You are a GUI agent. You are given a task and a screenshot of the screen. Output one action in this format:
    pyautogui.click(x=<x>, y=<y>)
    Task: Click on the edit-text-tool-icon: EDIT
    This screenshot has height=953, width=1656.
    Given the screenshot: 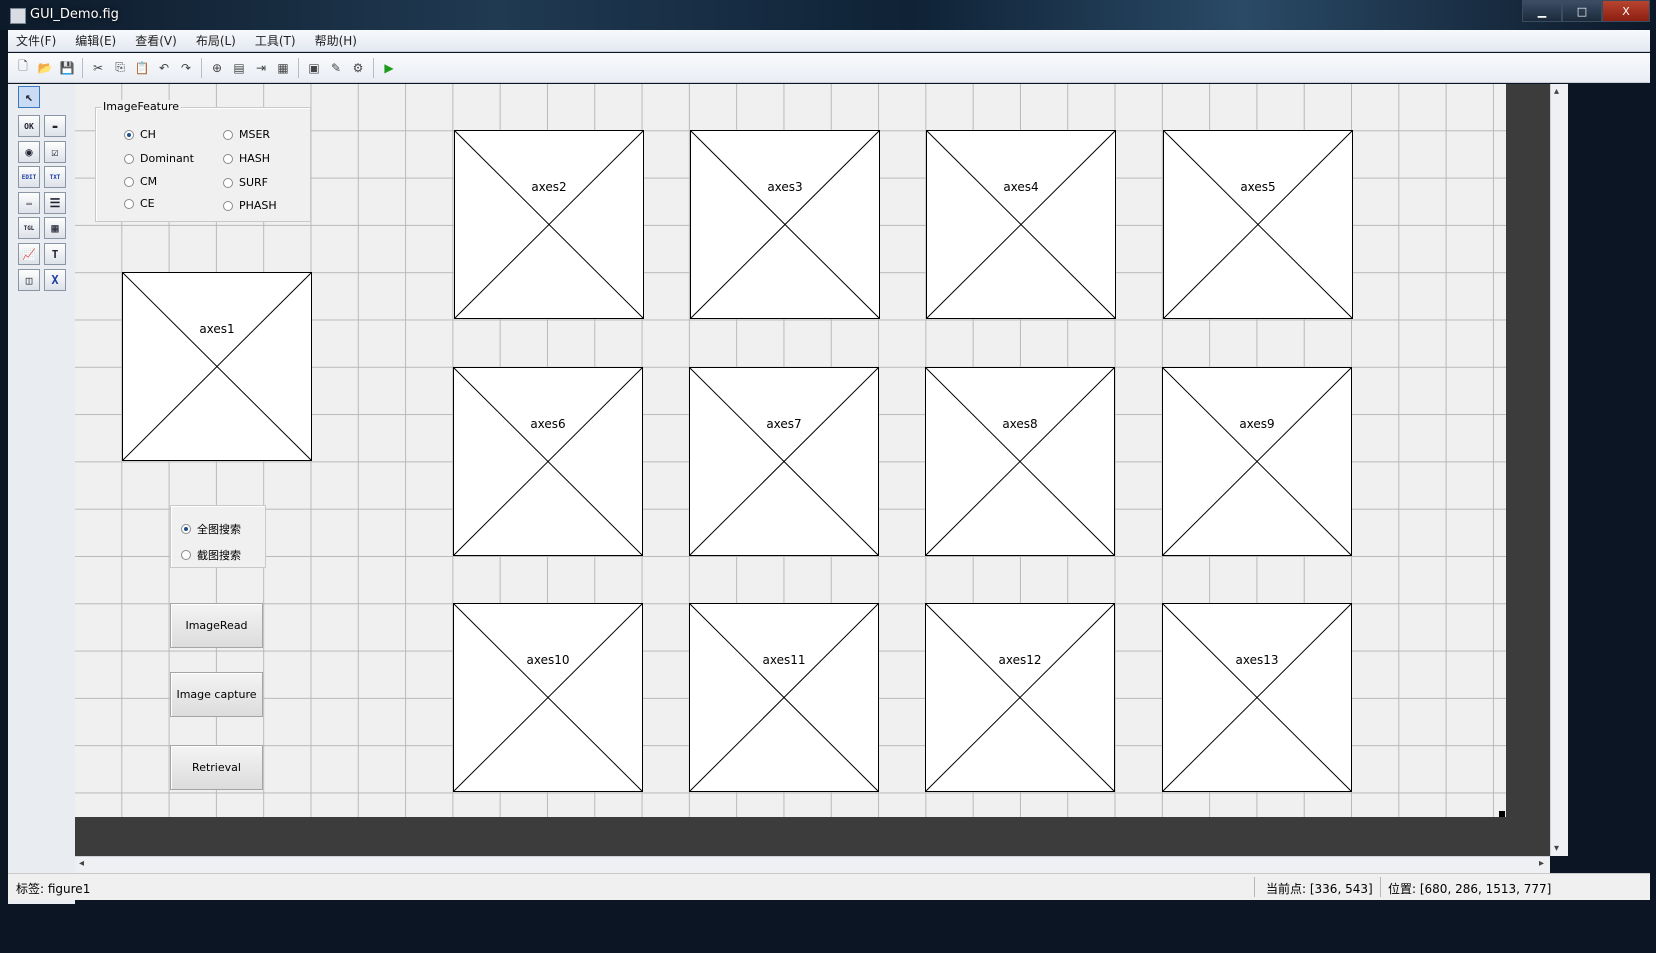 What is the action you would take?
    pyautogui.click(x=29, y=177)
    